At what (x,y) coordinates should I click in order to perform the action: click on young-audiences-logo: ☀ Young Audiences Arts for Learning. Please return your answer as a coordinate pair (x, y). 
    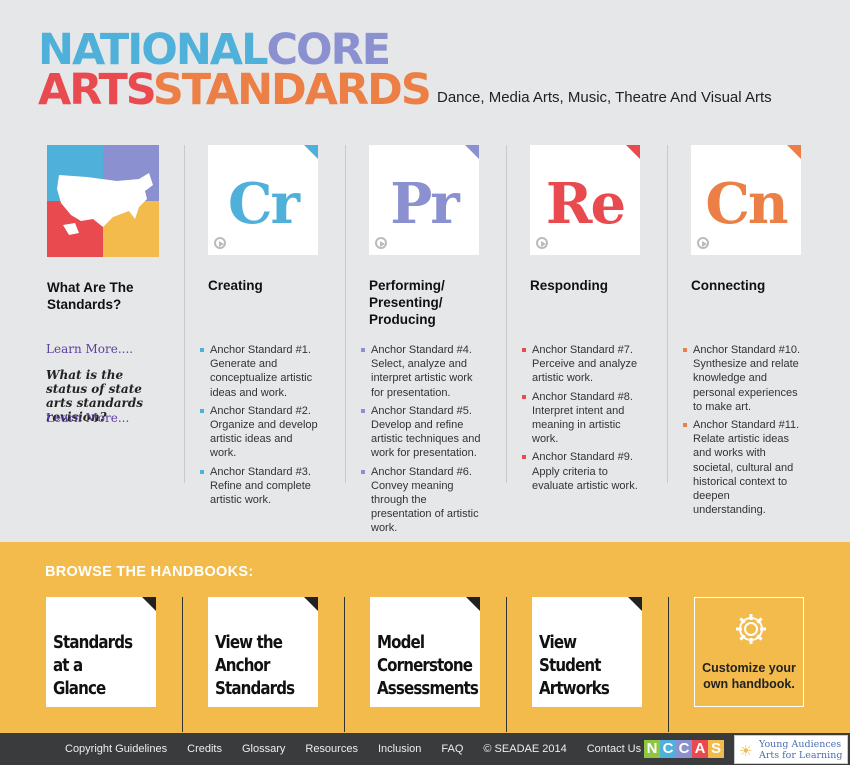
    Looking at the image, I should click on (791, 749).